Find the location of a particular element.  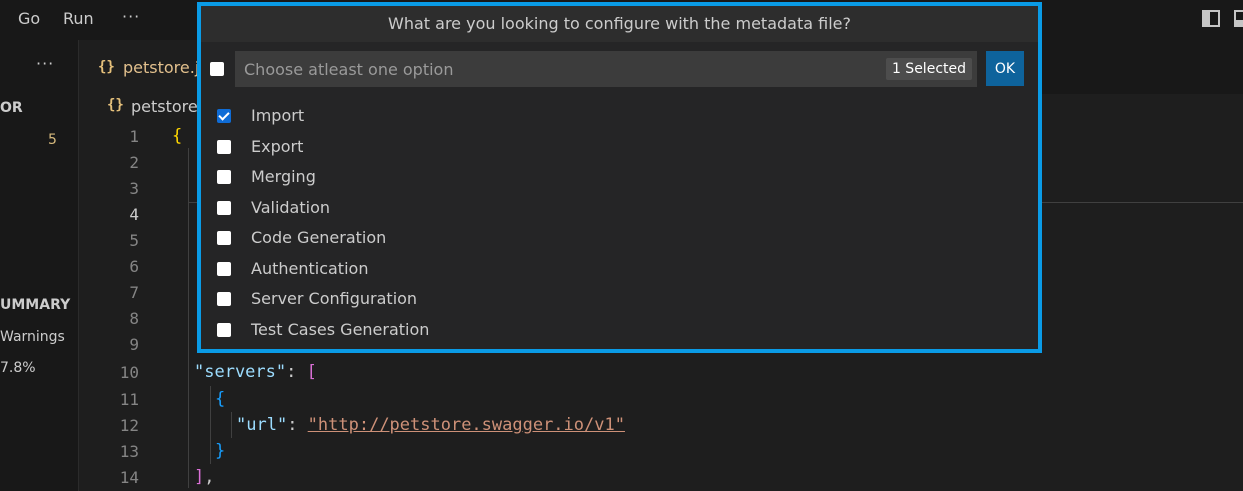

line-number: 6 is located at coordinates (134, 266).